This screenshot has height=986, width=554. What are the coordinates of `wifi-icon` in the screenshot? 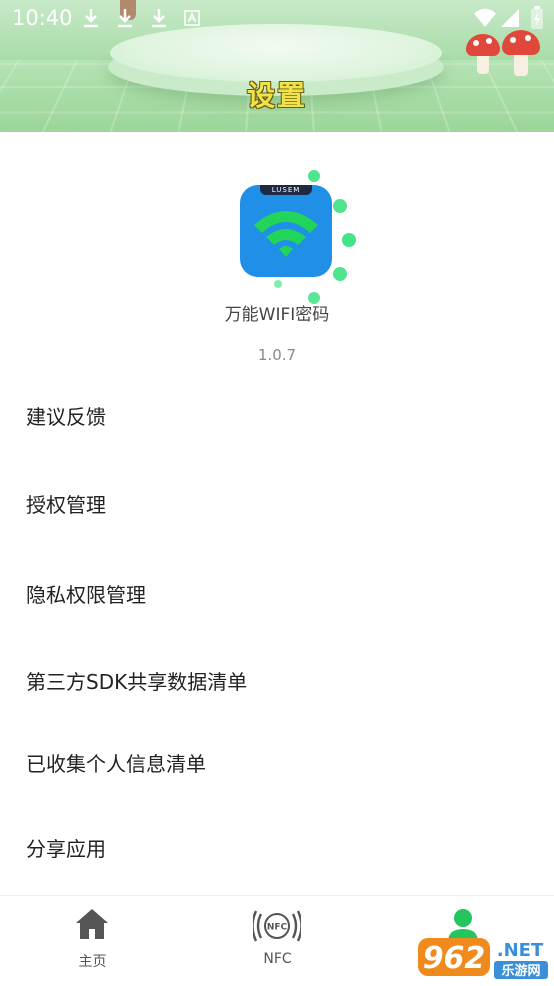 It's located at (485, 20).